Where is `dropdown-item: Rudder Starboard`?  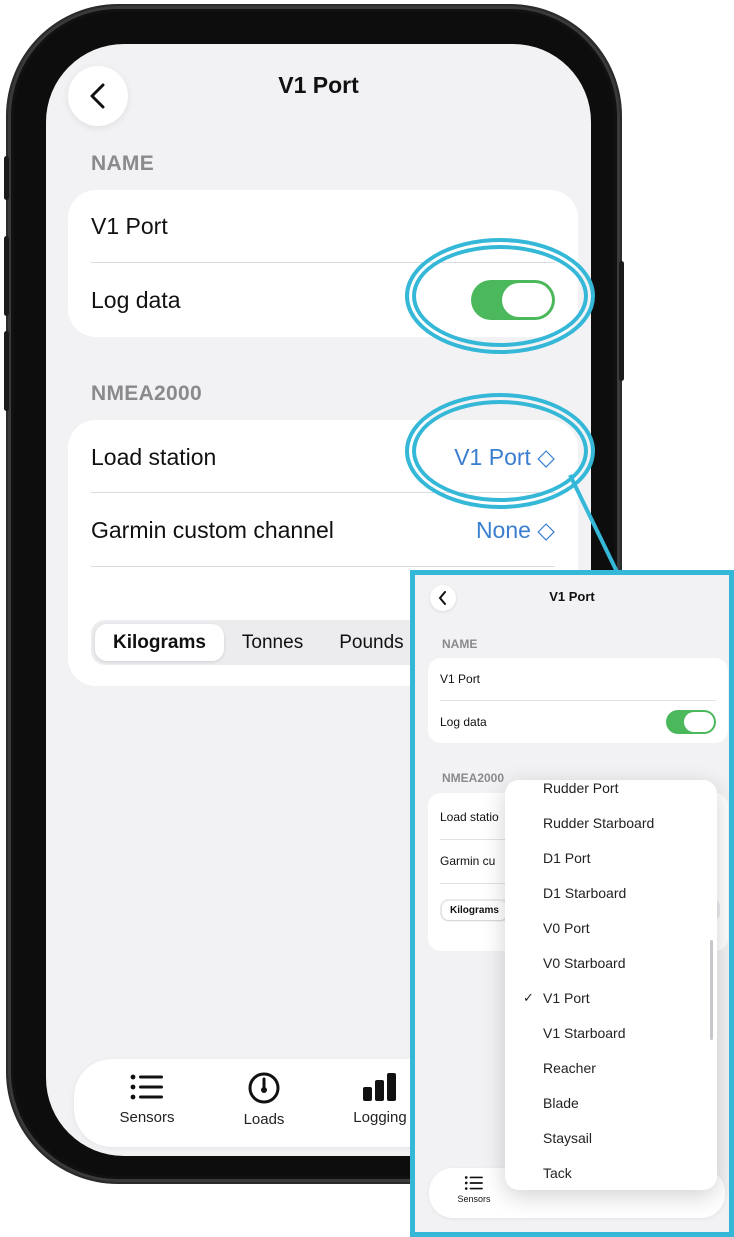 dropdown-item: Rudder Starboard is located at coordinates (611, 822).